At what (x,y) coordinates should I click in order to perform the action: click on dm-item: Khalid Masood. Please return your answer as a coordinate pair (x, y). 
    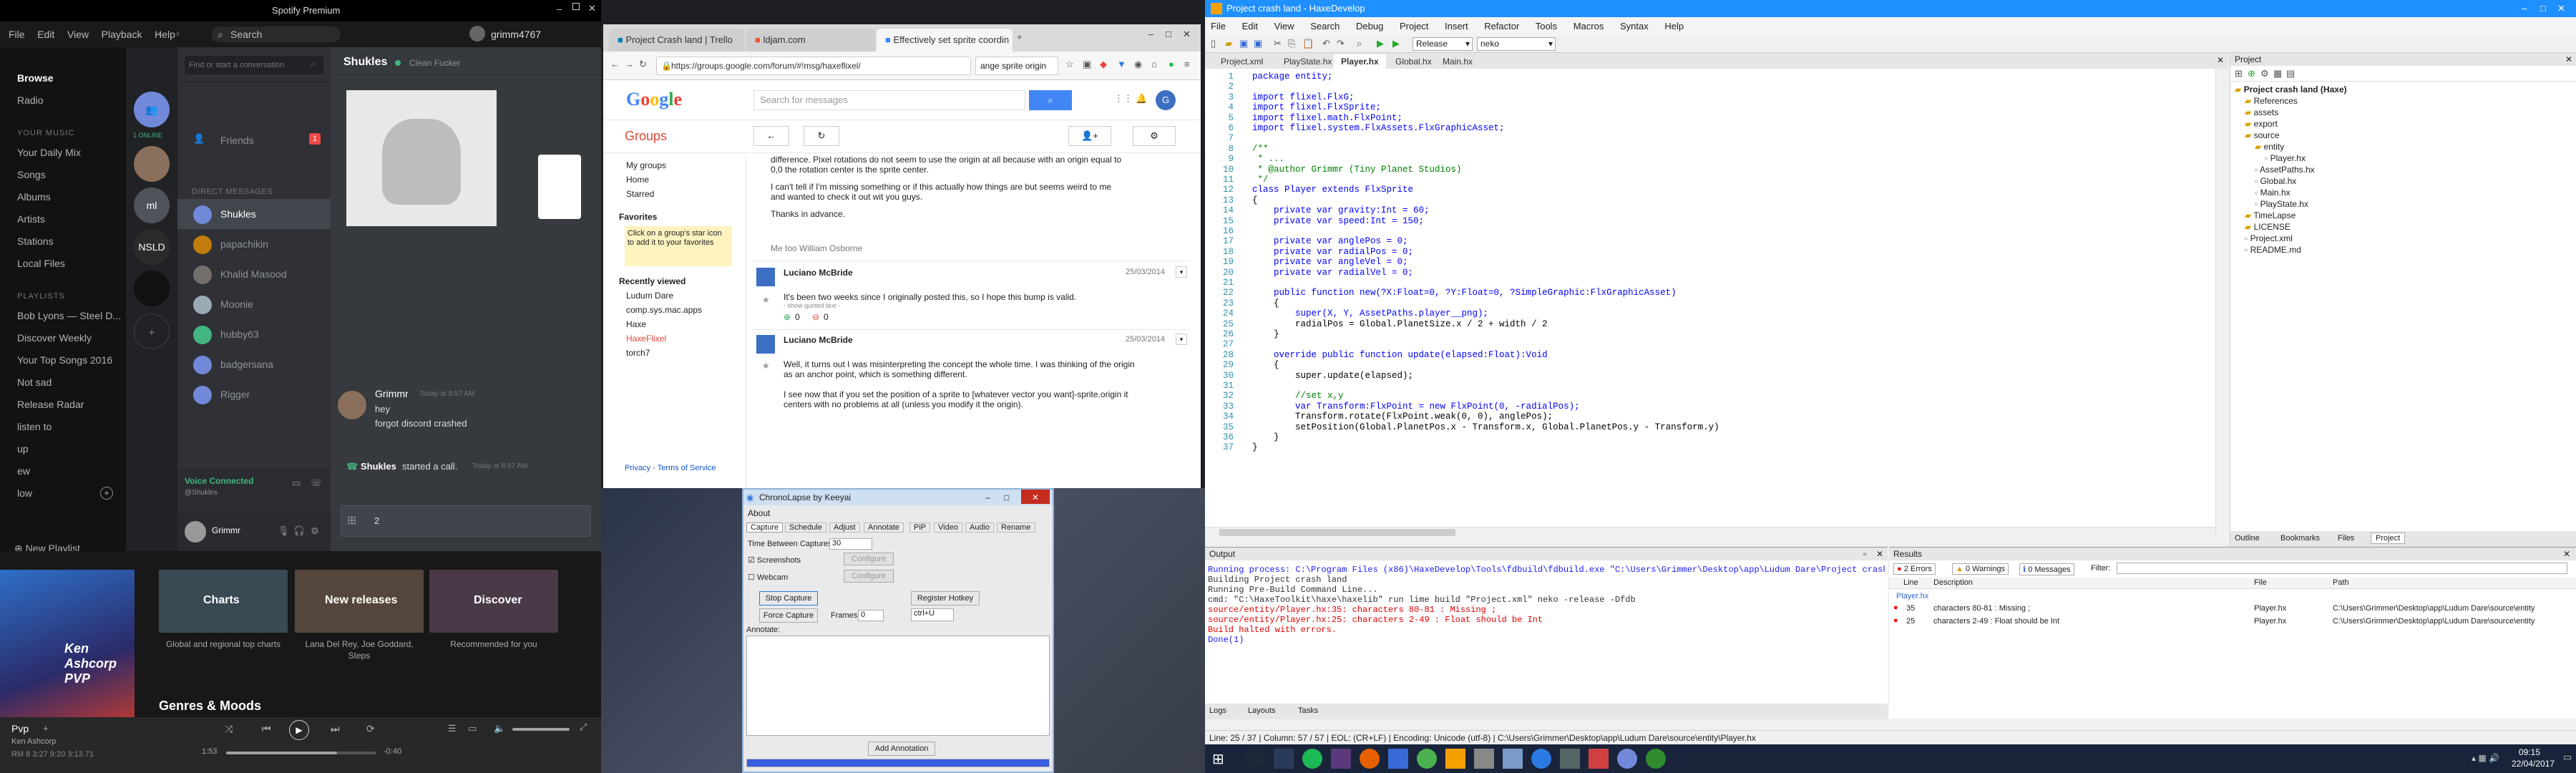
    Looking at the image, I should click on (254, 274).